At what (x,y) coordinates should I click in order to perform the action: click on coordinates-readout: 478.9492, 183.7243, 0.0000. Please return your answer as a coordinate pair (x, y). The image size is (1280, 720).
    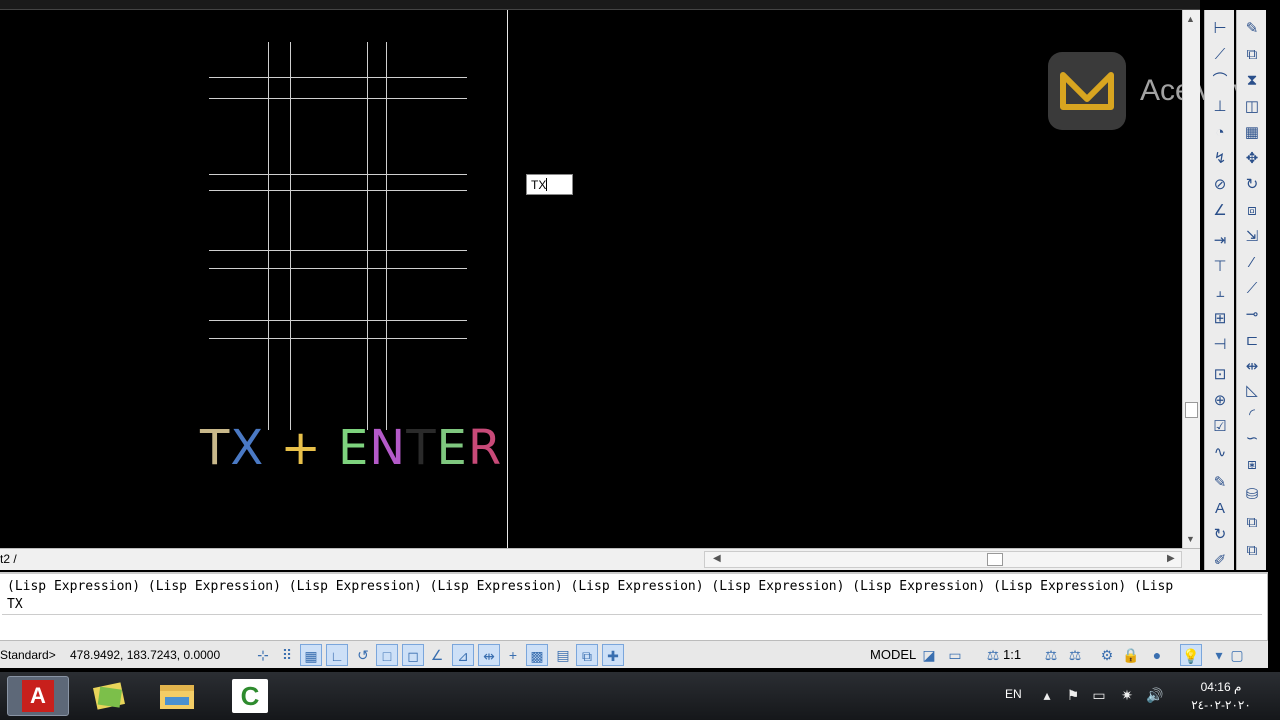
    Looking at the image, I should click on (145, 655).